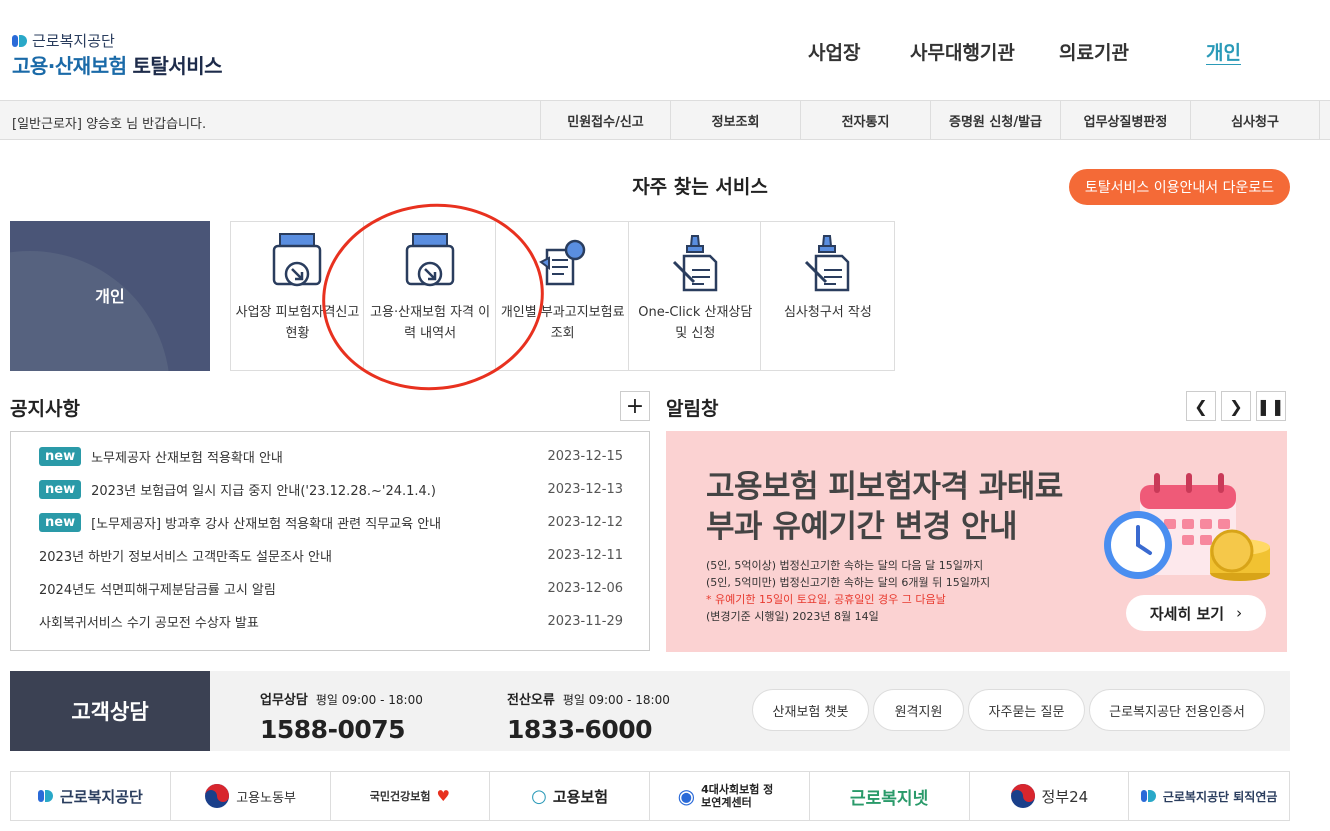  Describe the element at coordinates (185, 557) in the screenshot. I see `notice-row-title: 2023년 하반기 정보서비스 고객만족도 설문조사 안내` at that location.